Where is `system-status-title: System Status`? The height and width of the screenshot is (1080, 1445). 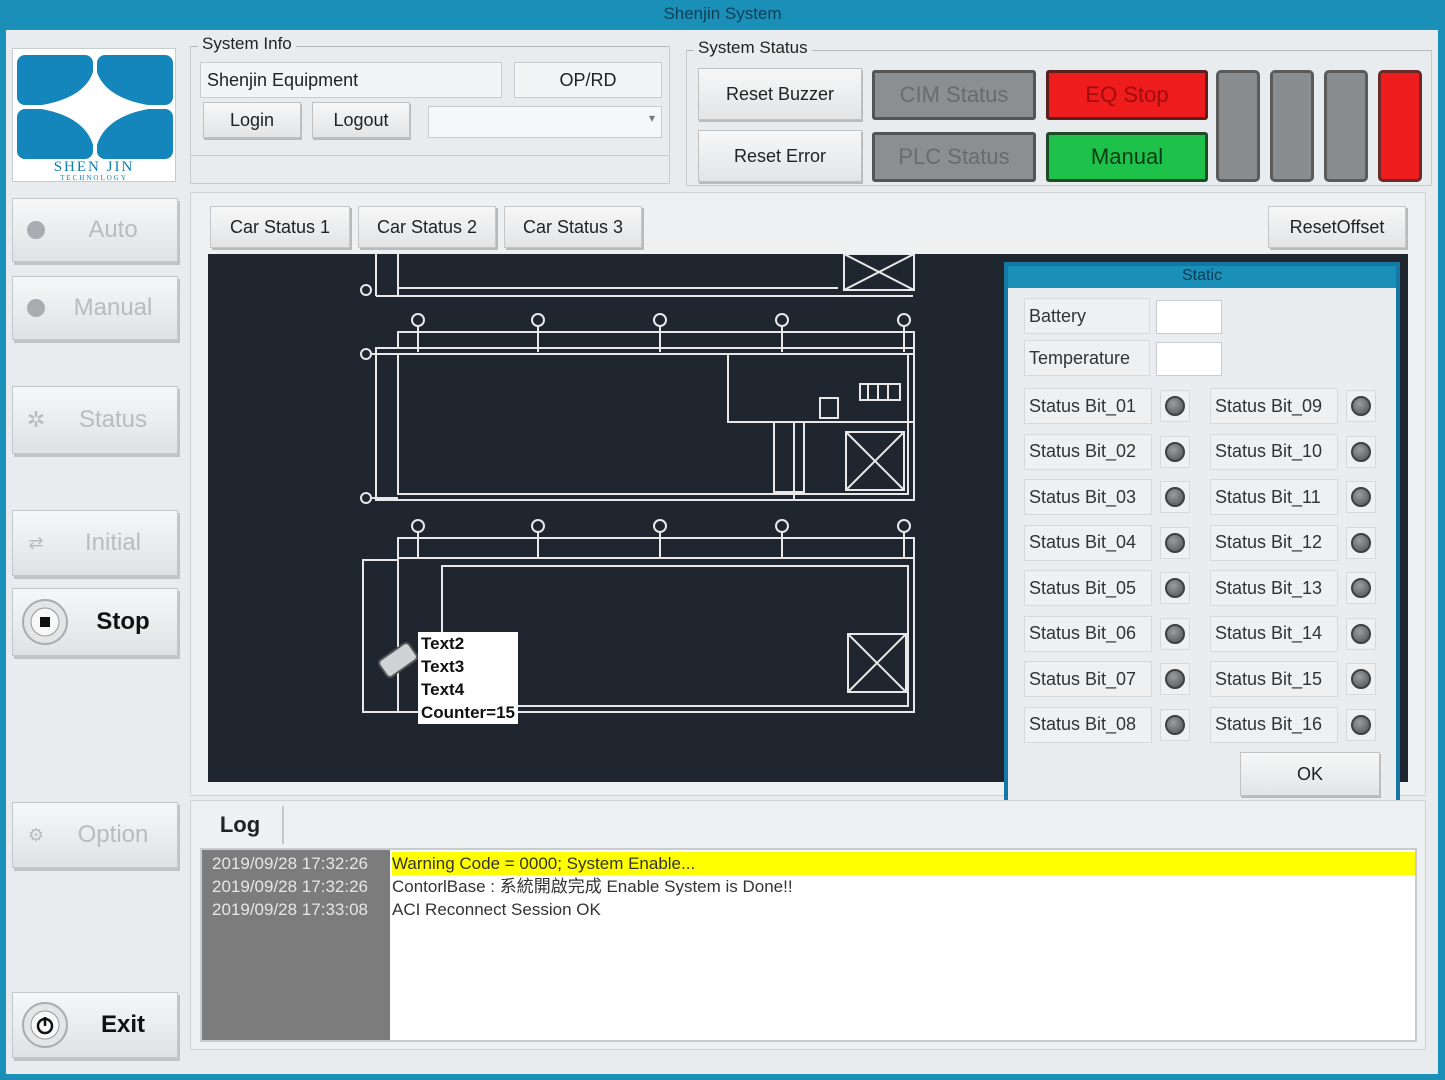 system-status-title: System Status is located at coordinates (753, 48).